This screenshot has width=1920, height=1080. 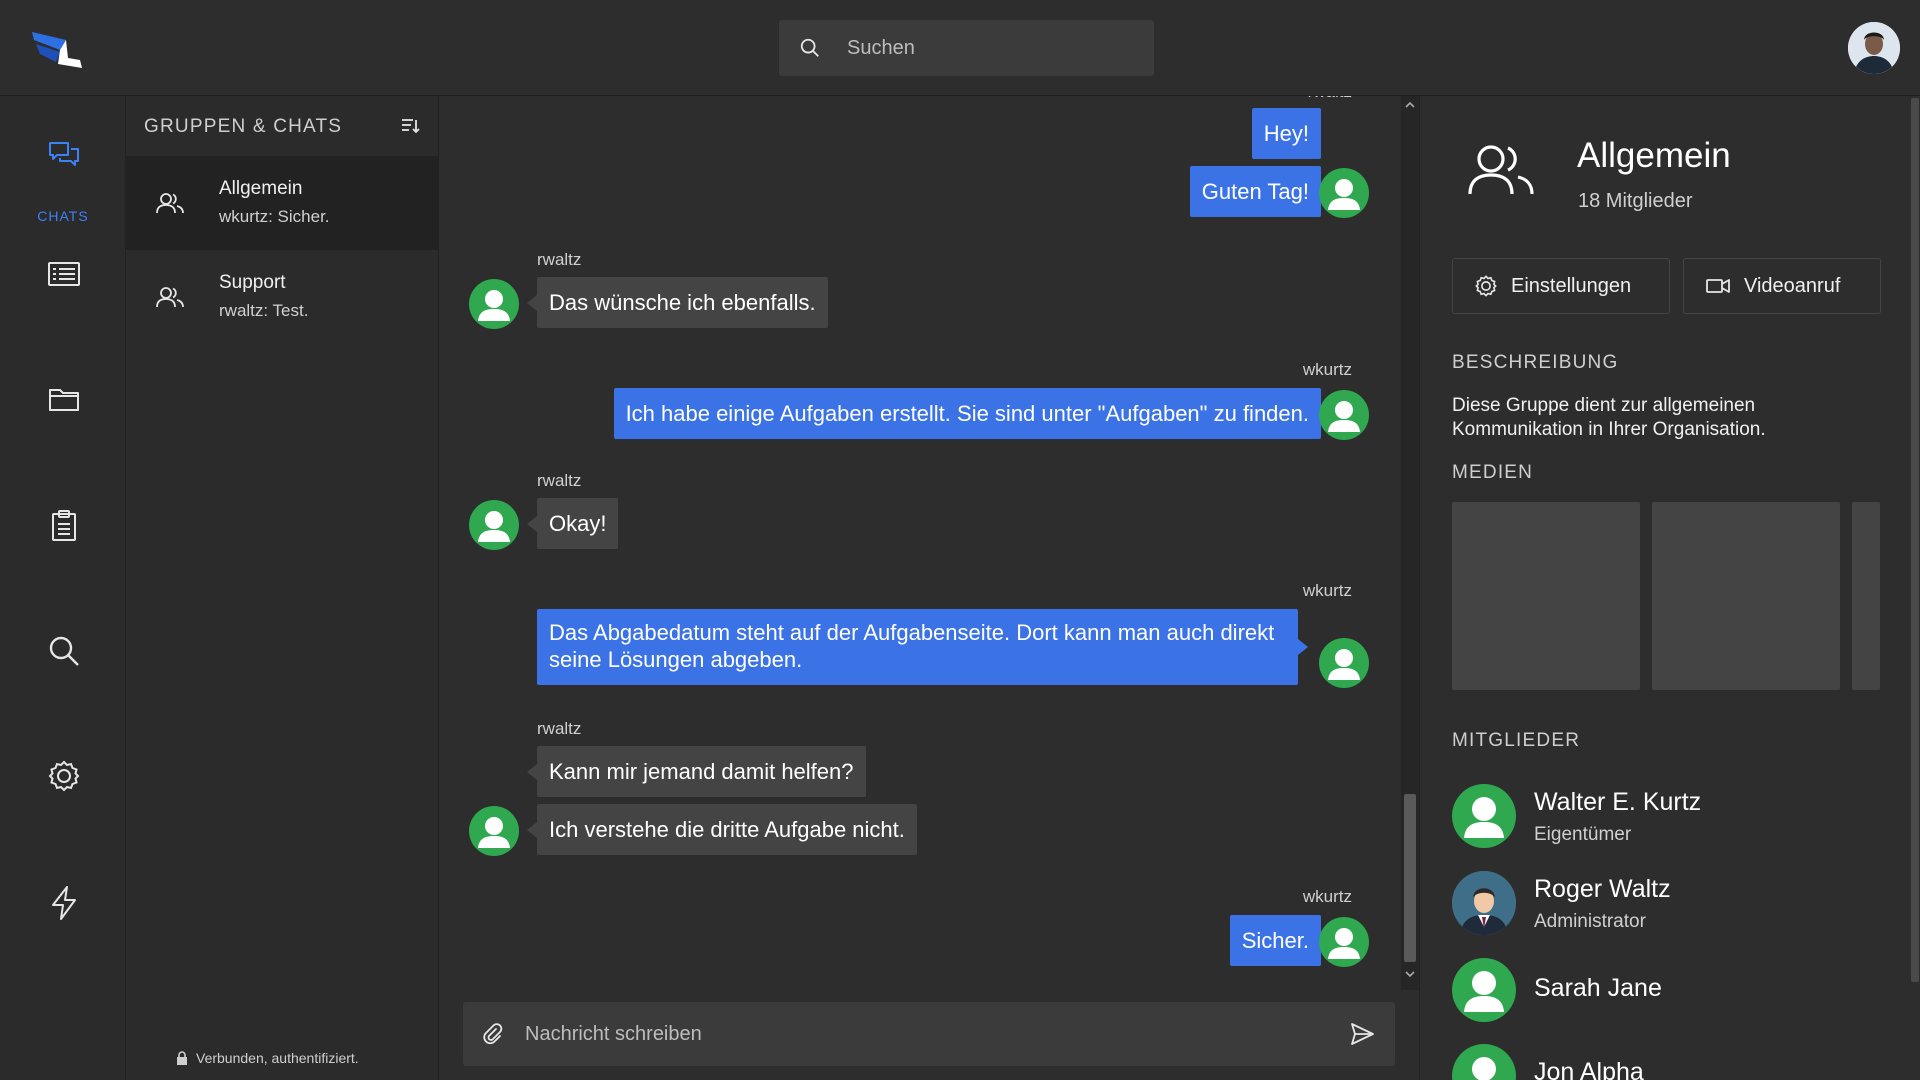 What do you see at coordinates (1286, 133) in the screenshot?
I see `message-bubble: Hey!` at bounding box center [1286, 133].